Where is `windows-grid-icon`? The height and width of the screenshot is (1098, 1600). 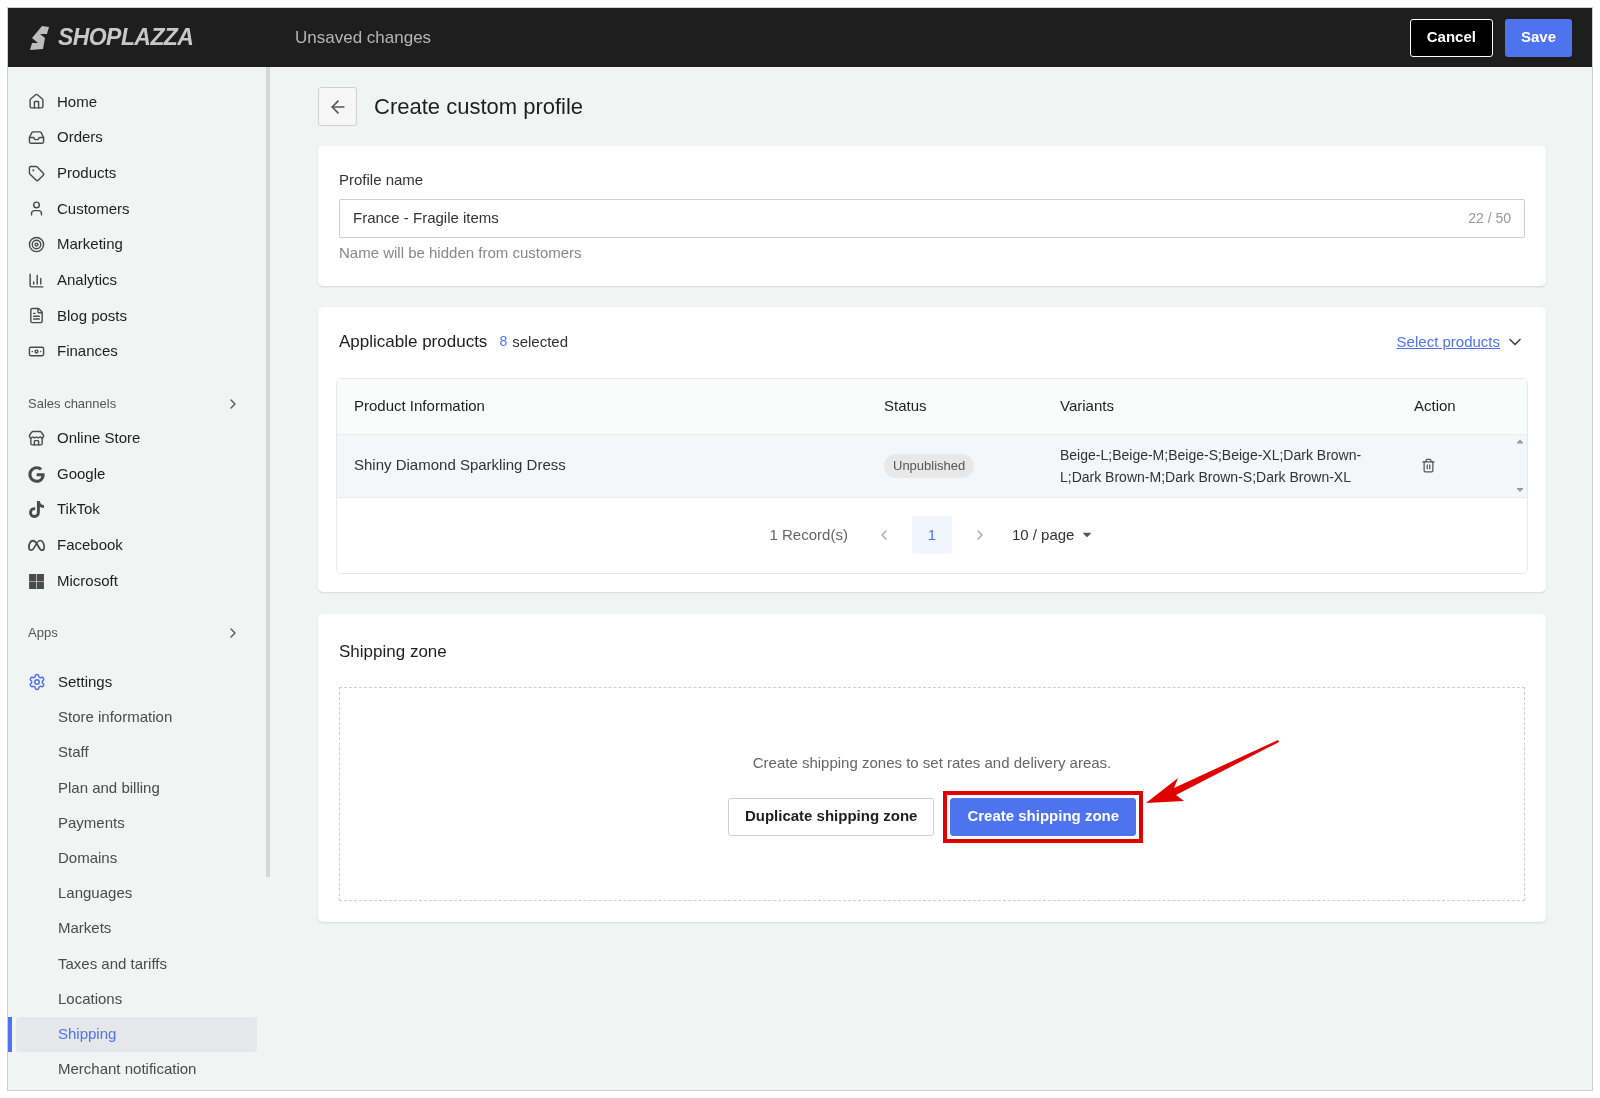
windows-grid-icon is located at coordinates (36, 581).